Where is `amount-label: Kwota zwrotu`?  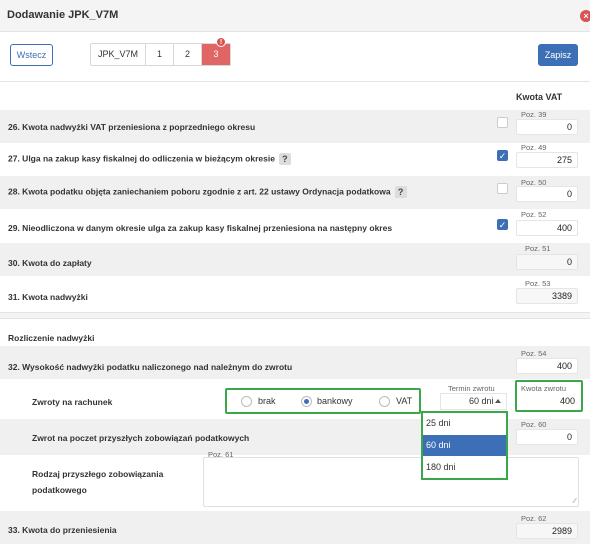
amount-label: Kwota zwrotu is located at coordinates (544, 388).